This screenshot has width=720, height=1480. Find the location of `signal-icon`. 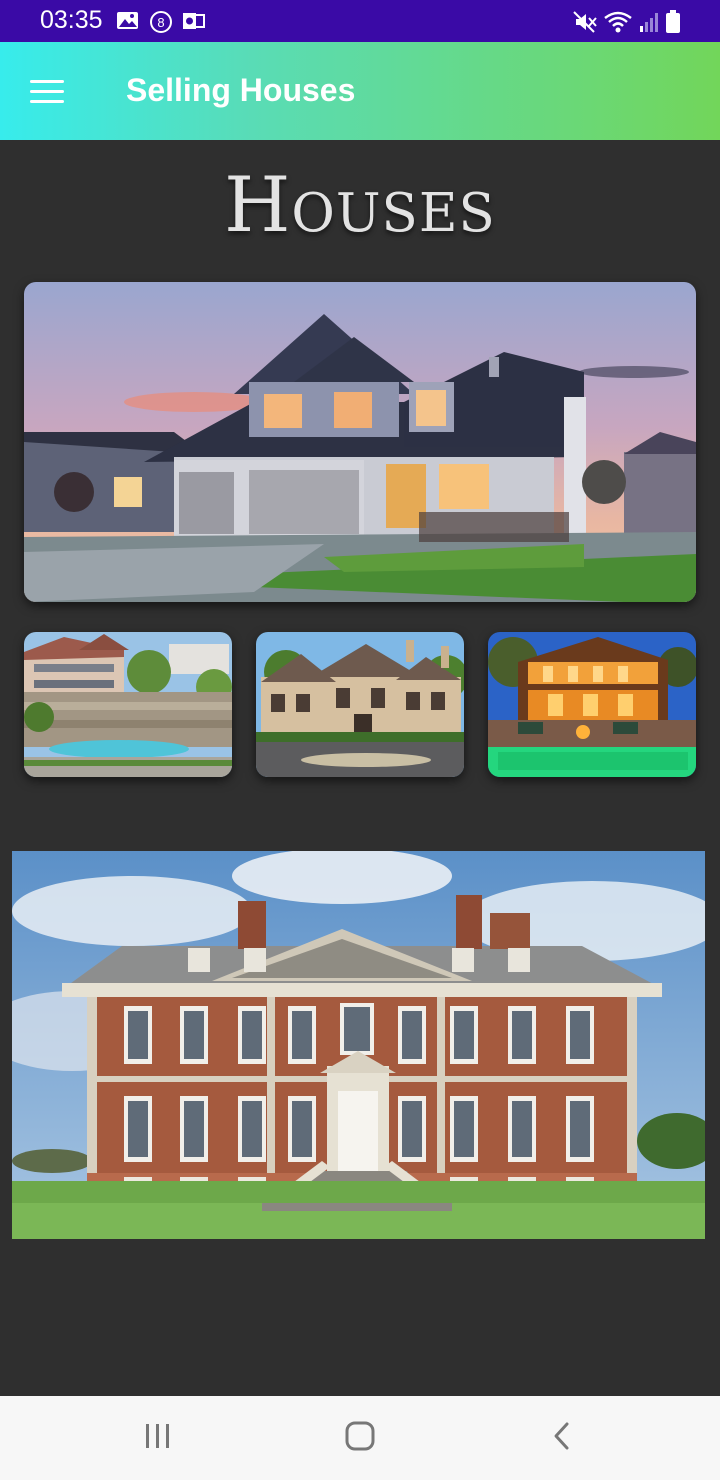

signal-icon is located at coordinates (649, 22).